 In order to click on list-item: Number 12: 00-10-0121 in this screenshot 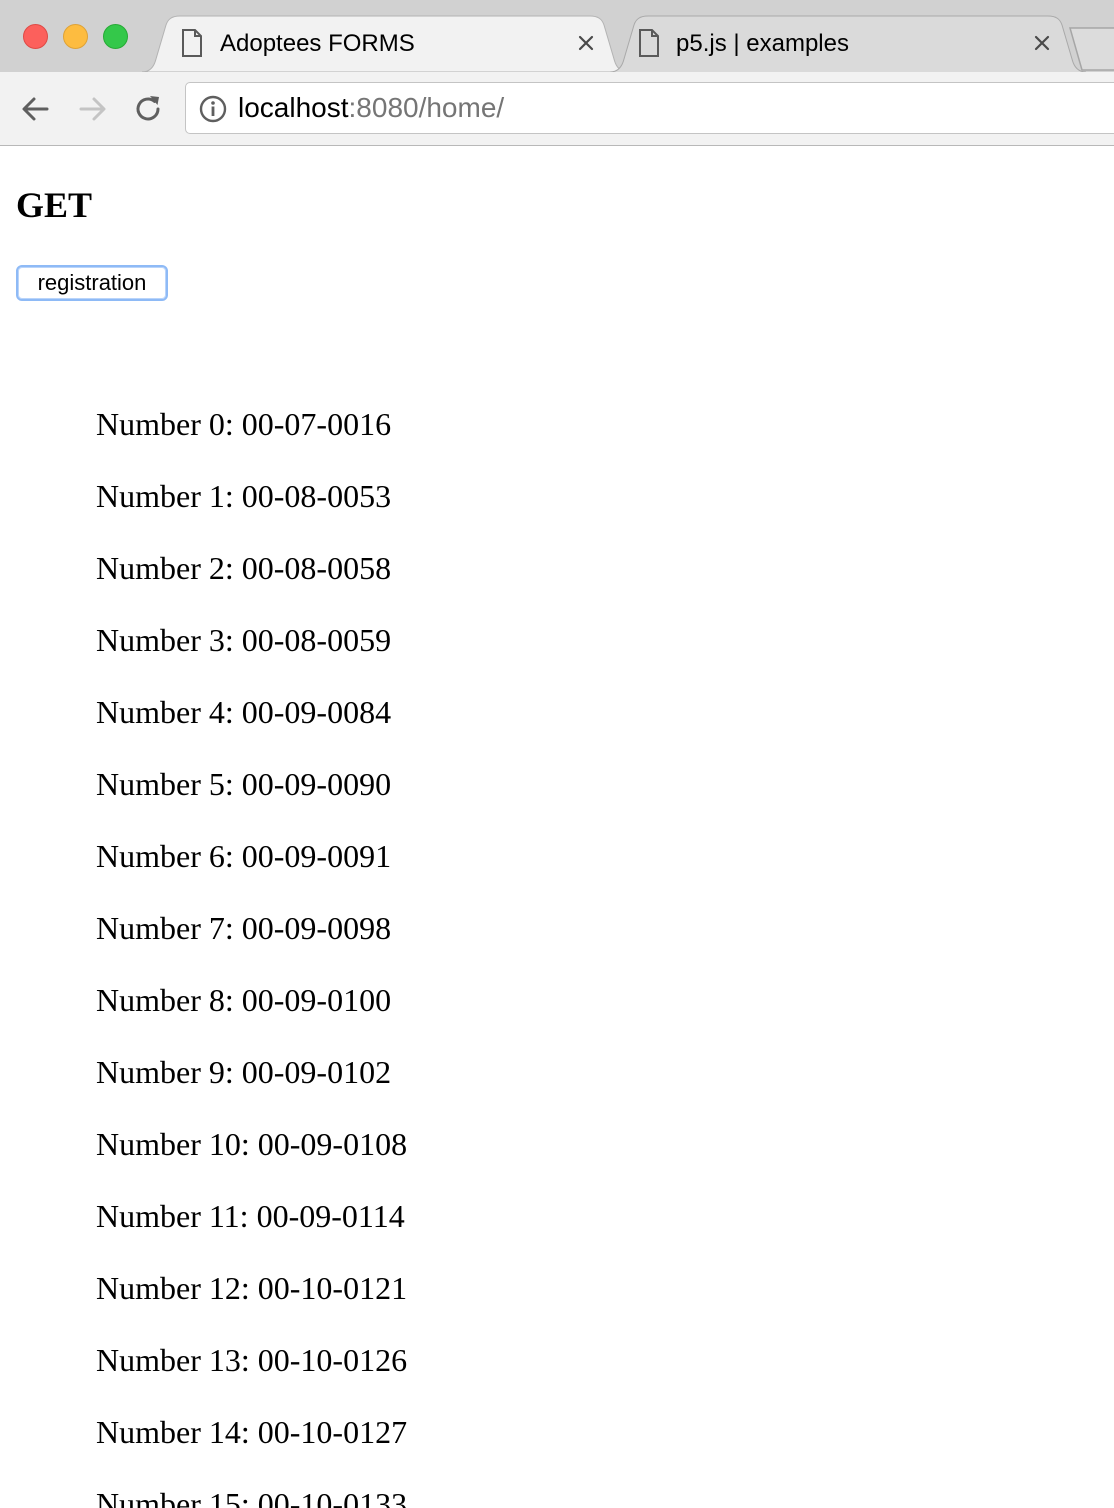, I will do `click(252, 1288)`.